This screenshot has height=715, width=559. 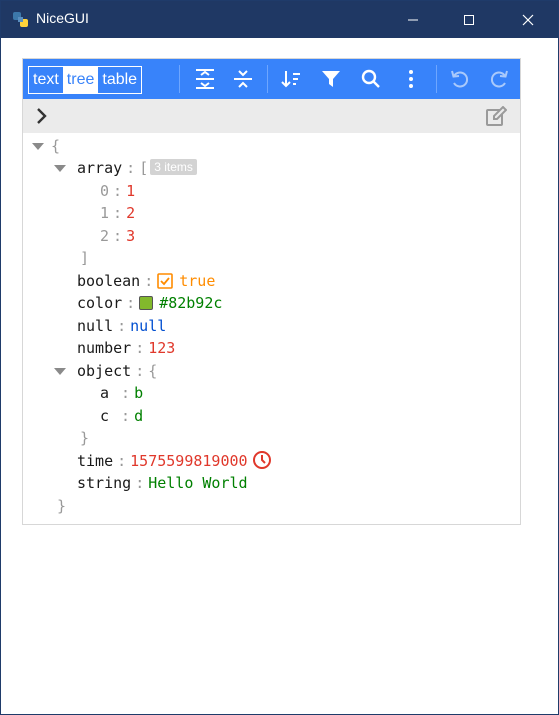 I want to click on more-options-button, so click(x=411, y=79).